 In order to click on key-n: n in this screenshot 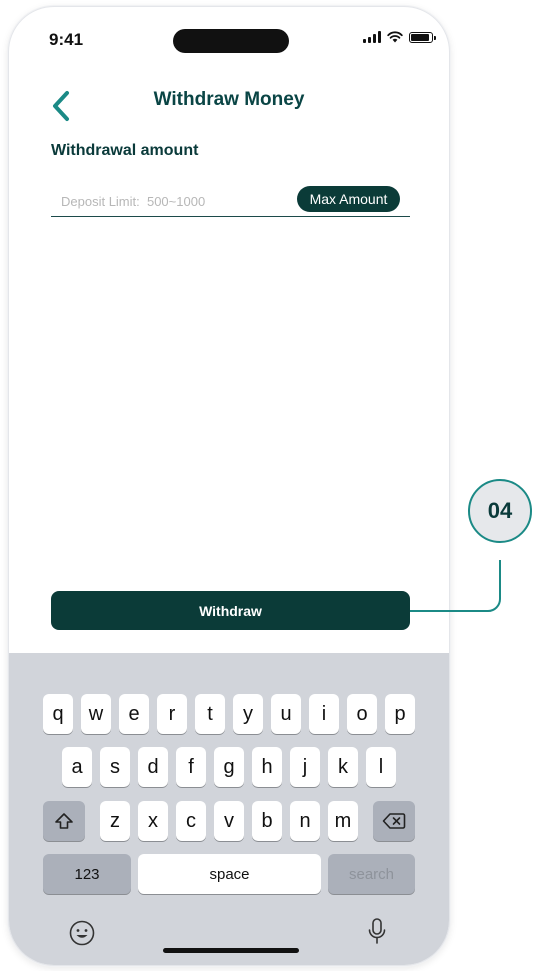, I will do `click(305, 821)`.